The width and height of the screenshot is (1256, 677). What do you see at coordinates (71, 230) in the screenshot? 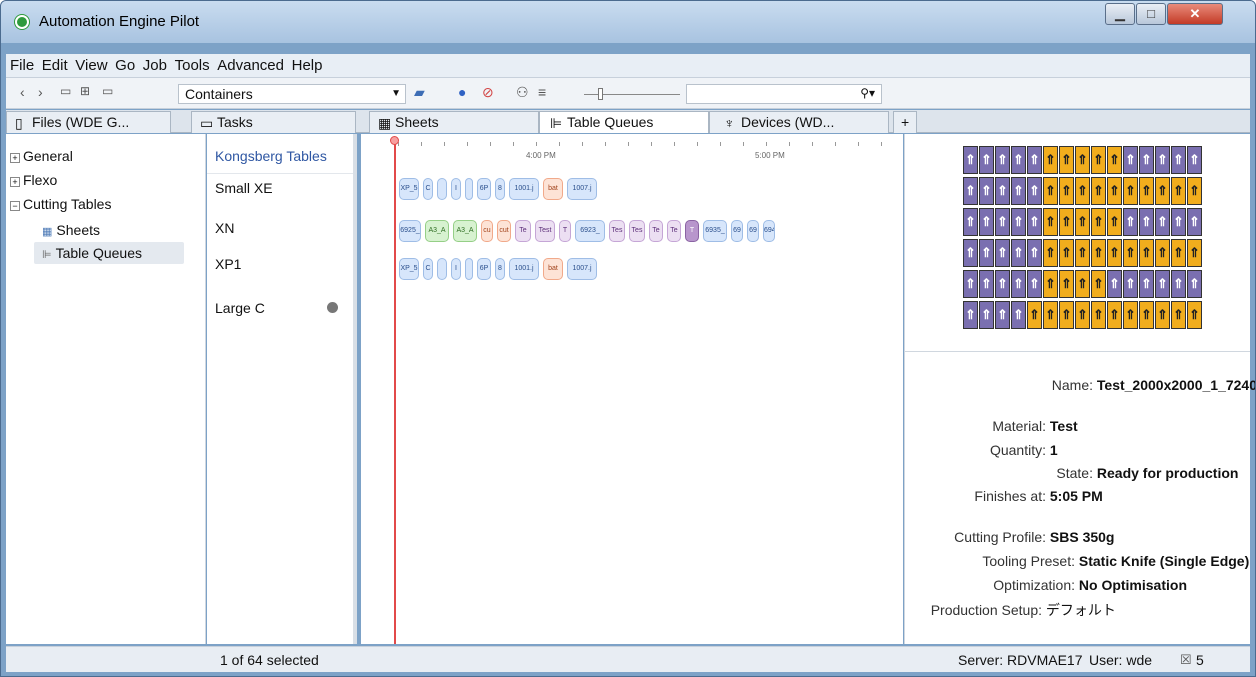
I see `tree-item-sheets: ▦ Sheets` at bounding box center [71, 230].